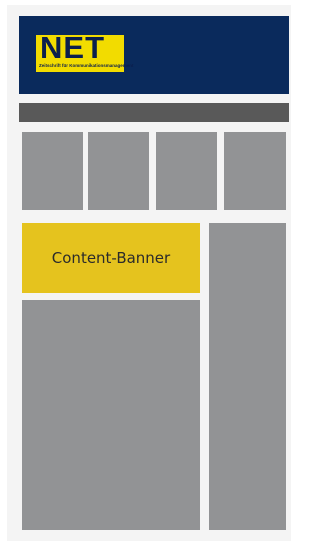 The image size is (320, 546). I want to click on navigation-bar, so click(154, 112).